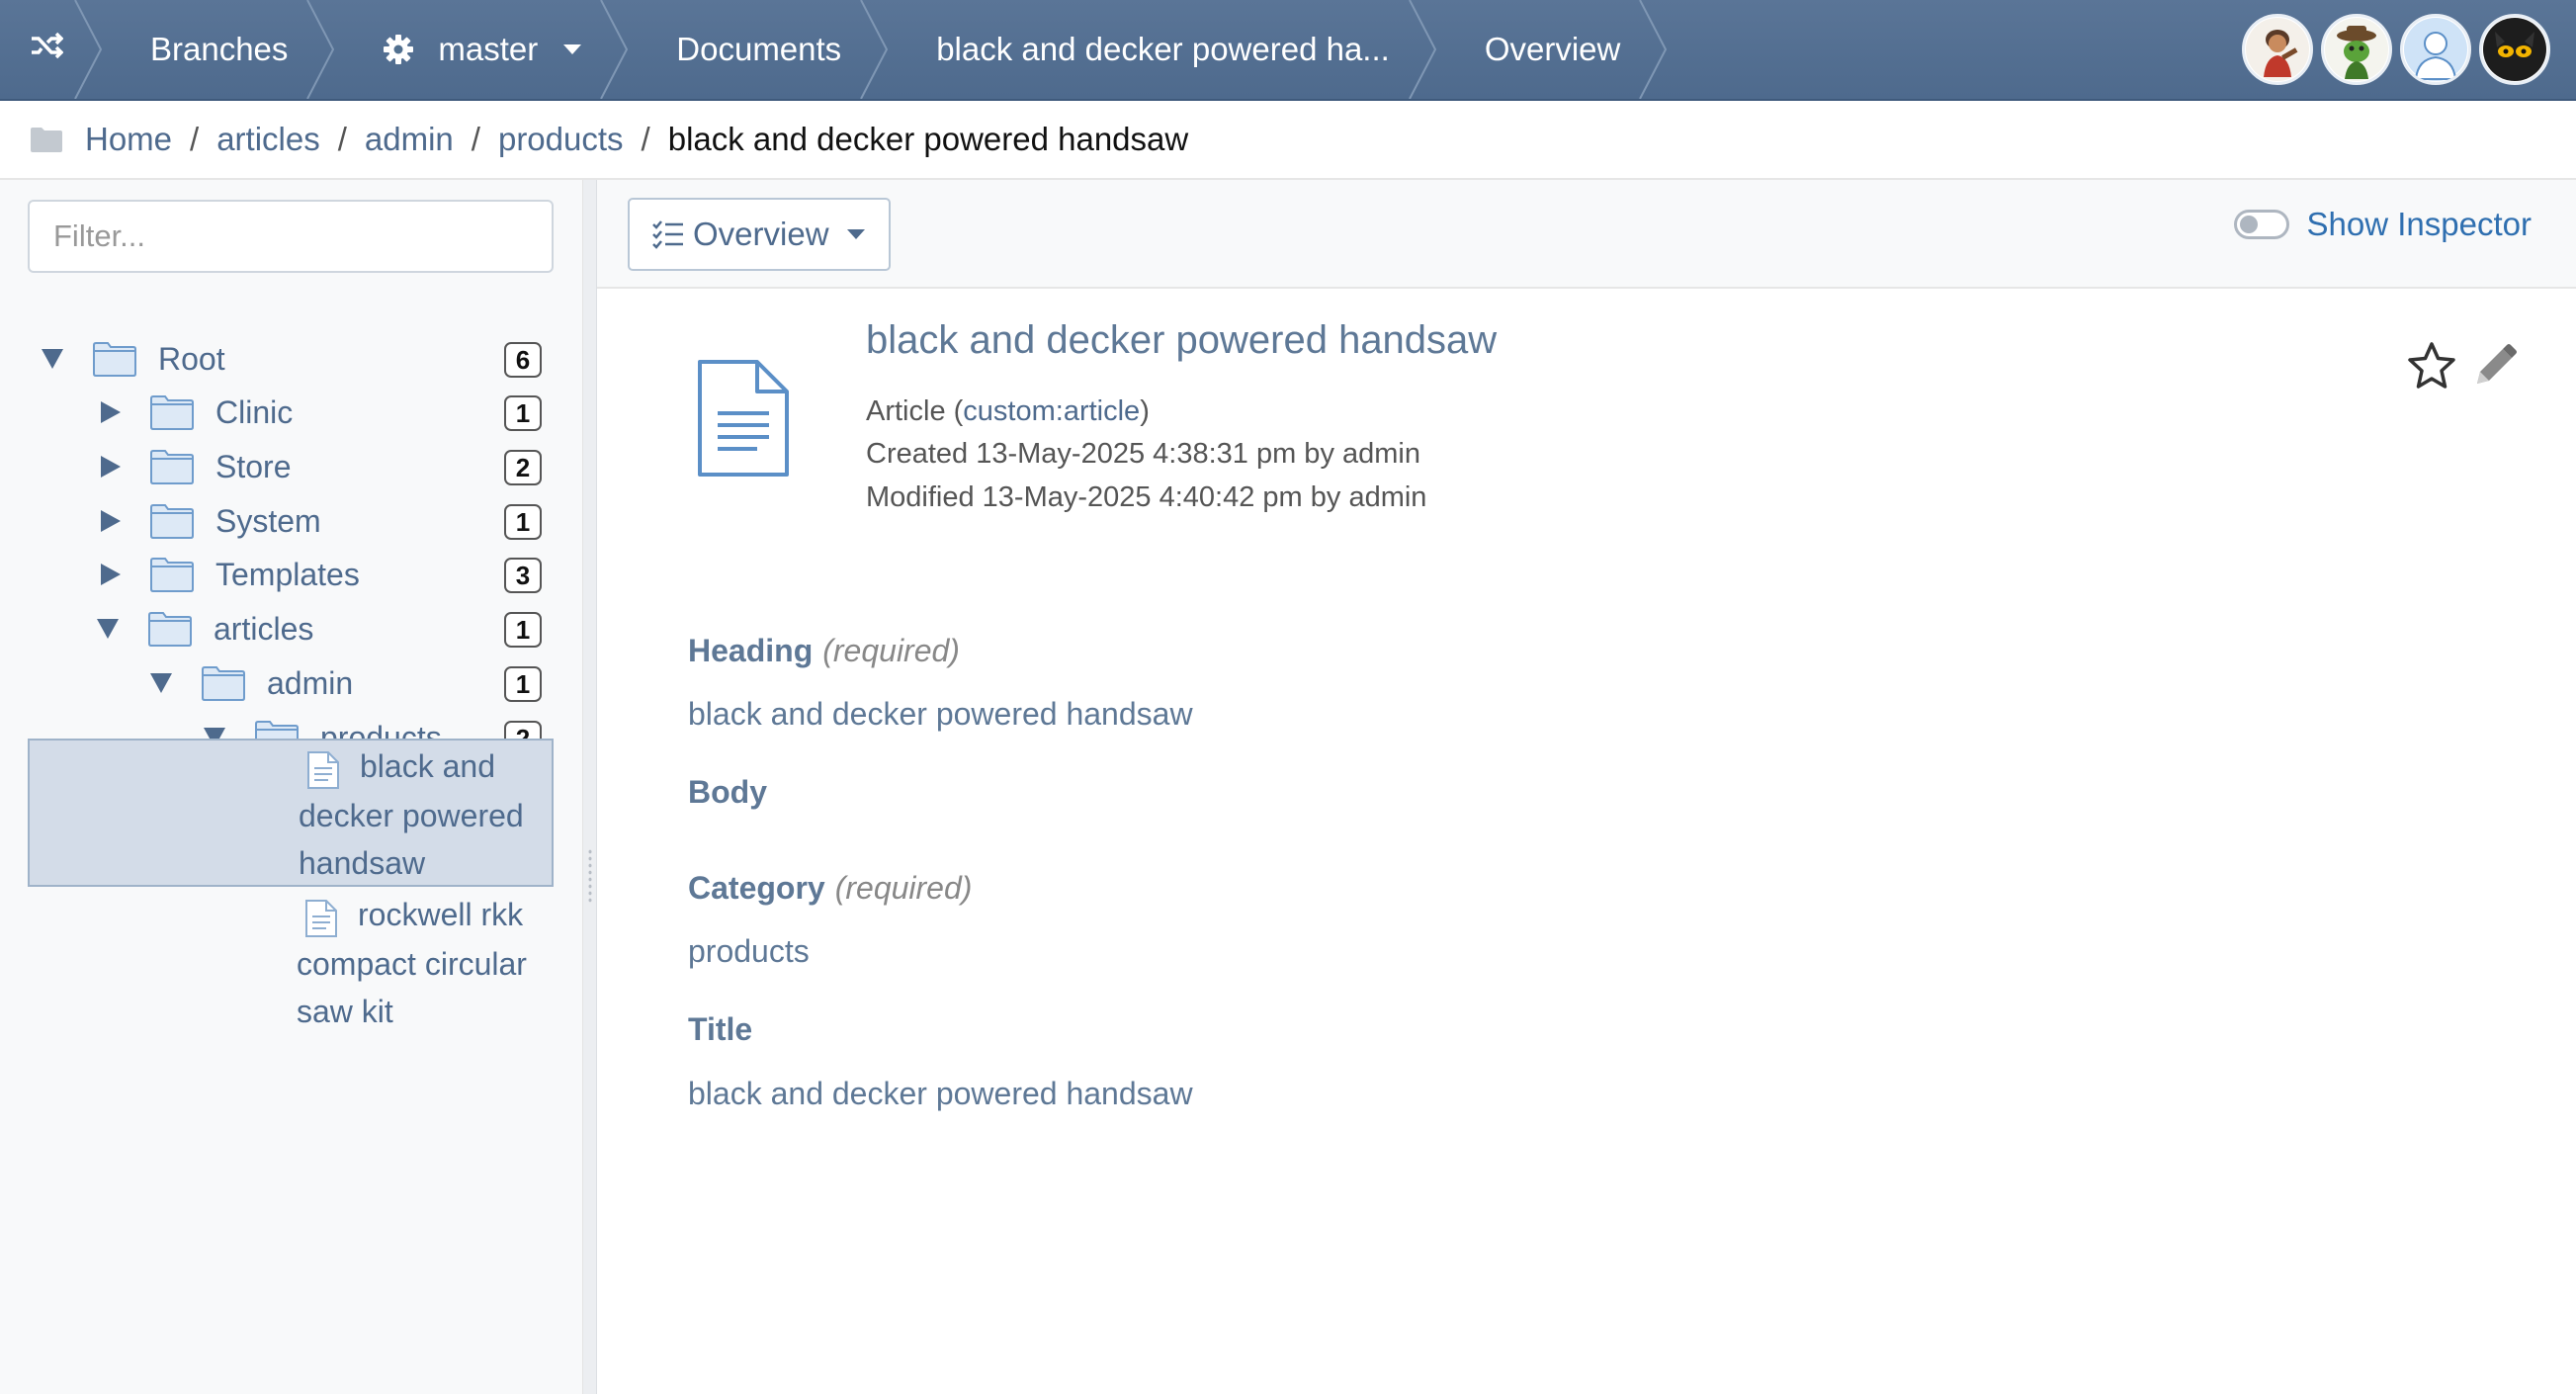 This screenshot has width=2576, height=1394. Describe the element at coordinates (268, 520) in the screenshot. I see `tree-node-label: System` at that location.